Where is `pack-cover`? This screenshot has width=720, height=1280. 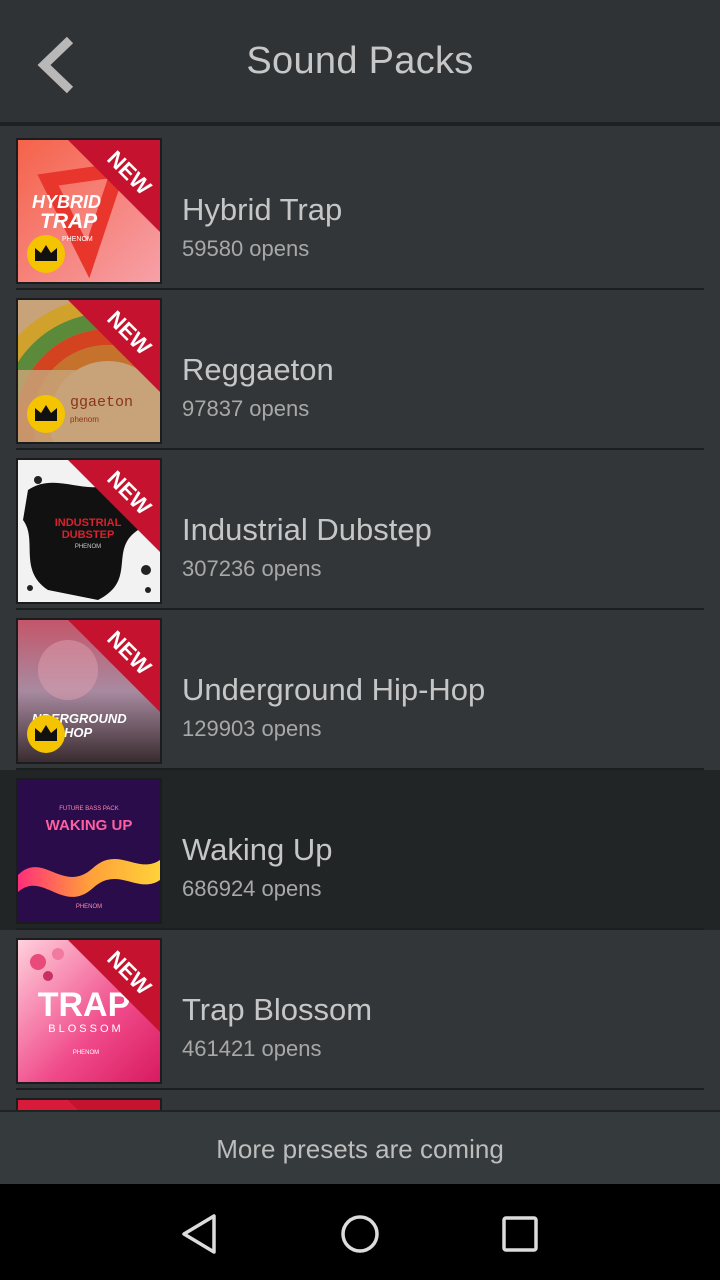
pack-cover is located at coordinates (89, 1104).